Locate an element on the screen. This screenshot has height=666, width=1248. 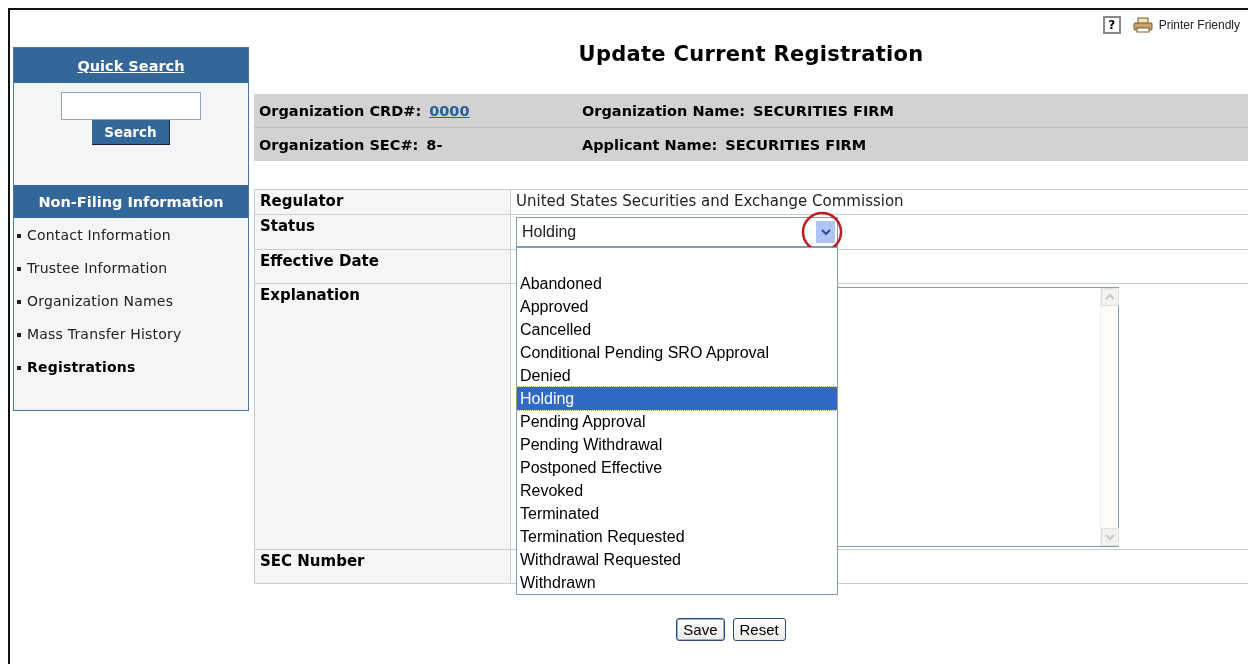
page-title: Update Current Registration is located at coordinates (751, 55).